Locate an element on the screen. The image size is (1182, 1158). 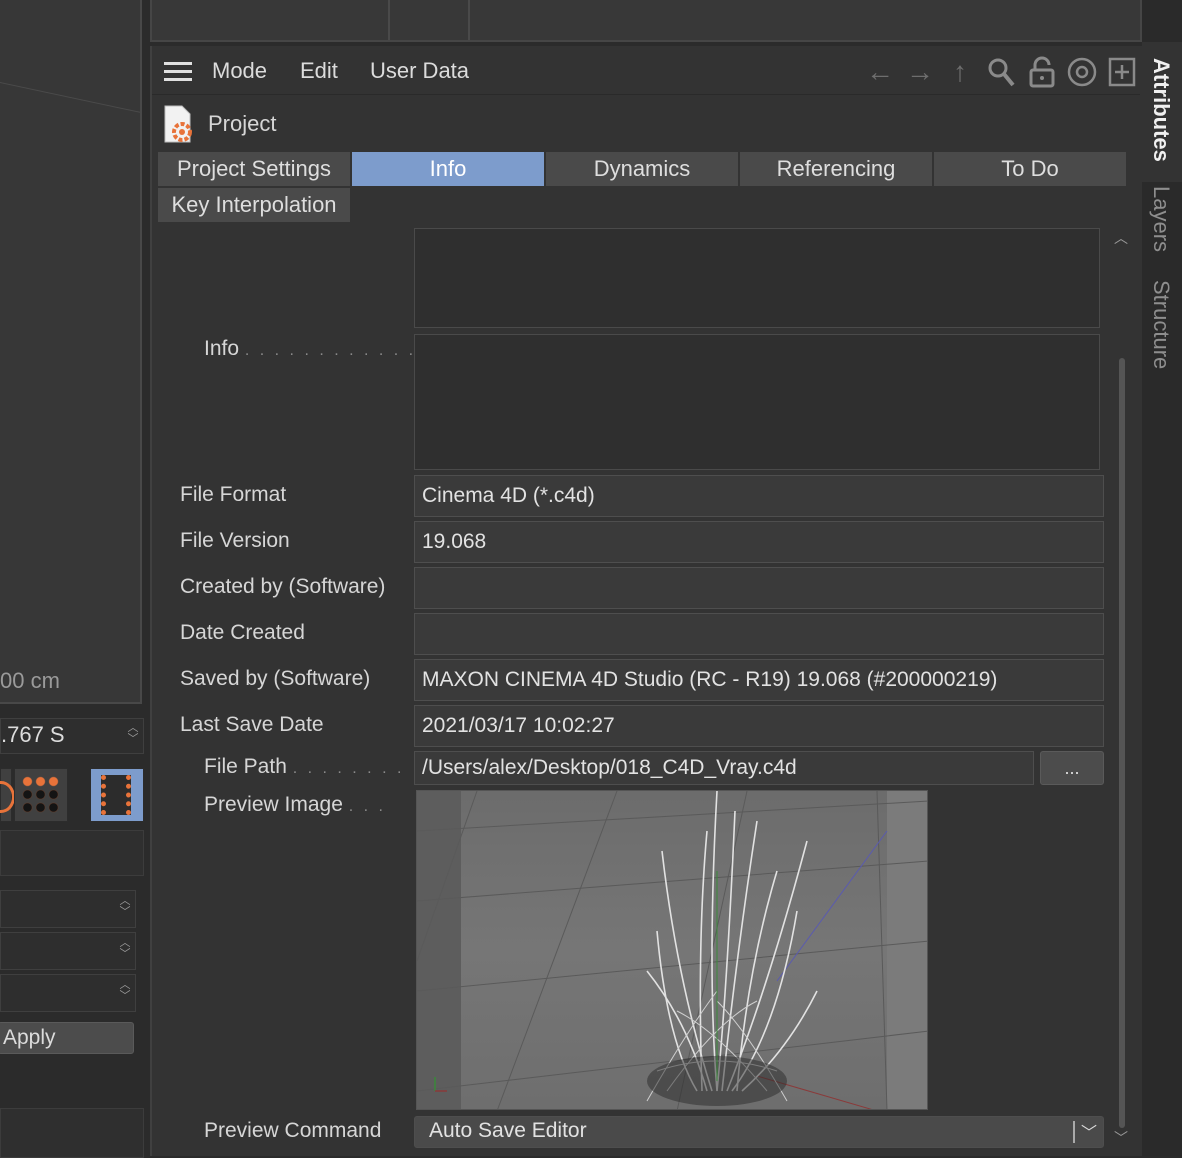
preview-command-label: Preview Command is located at coordinates (293, 1130).